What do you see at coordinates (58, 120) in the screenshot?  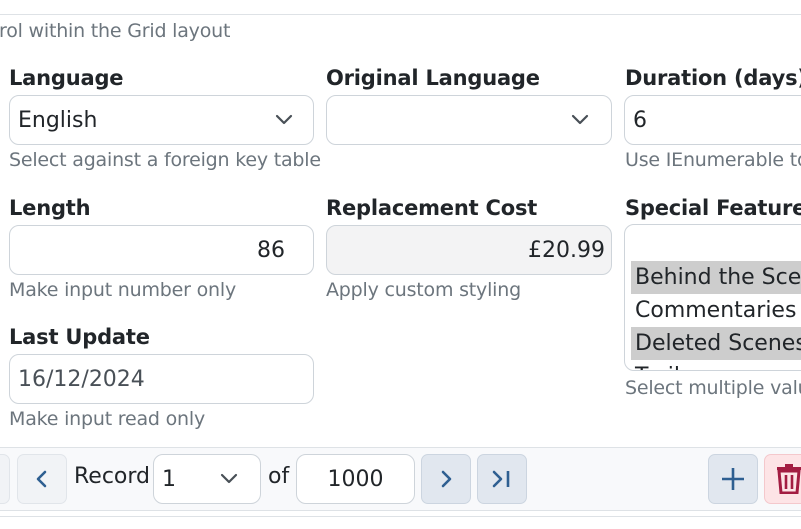 I see `language-select-value: English` at bounding box center [58, 120].